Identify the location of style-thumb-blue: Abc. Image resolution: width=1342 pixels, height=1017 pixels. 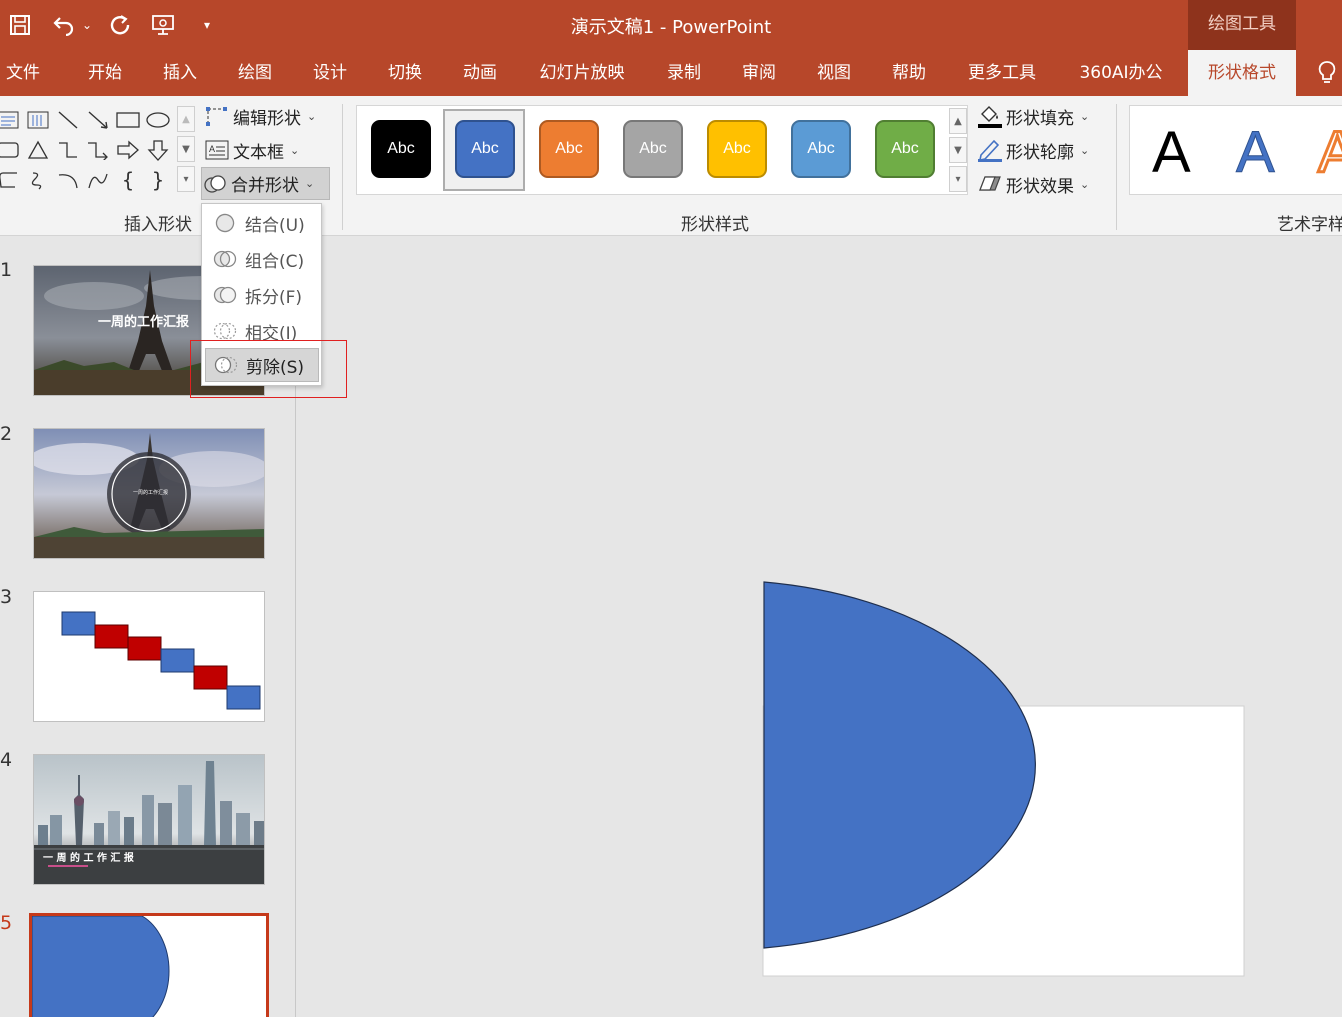
(485, 149).